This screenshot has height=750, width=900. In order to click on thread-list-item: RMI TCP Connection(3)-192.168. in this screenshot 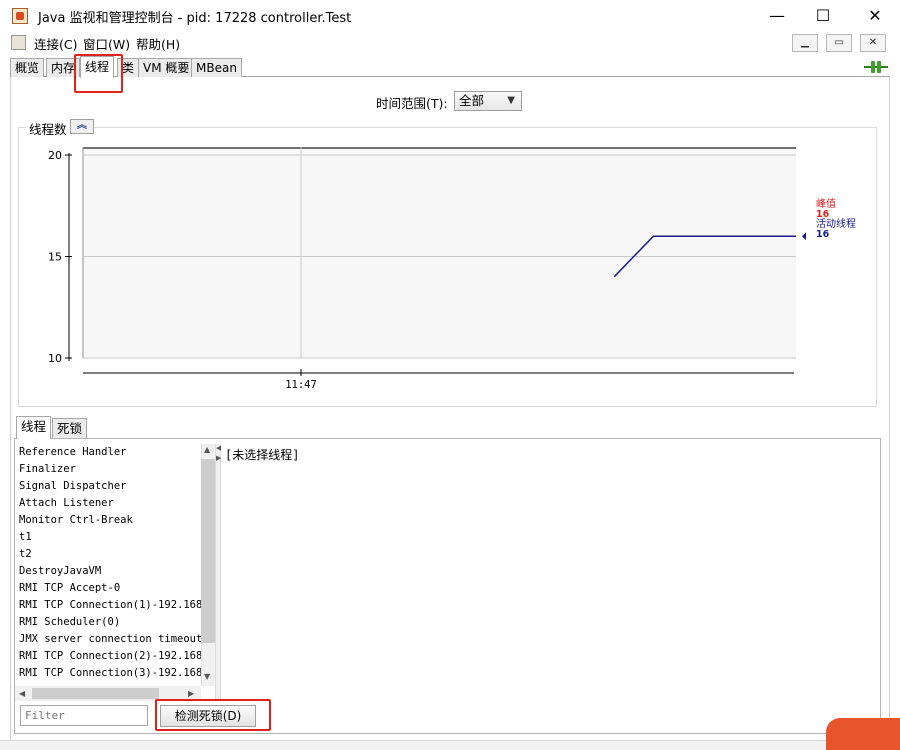, I will do `click(110, 673)`.